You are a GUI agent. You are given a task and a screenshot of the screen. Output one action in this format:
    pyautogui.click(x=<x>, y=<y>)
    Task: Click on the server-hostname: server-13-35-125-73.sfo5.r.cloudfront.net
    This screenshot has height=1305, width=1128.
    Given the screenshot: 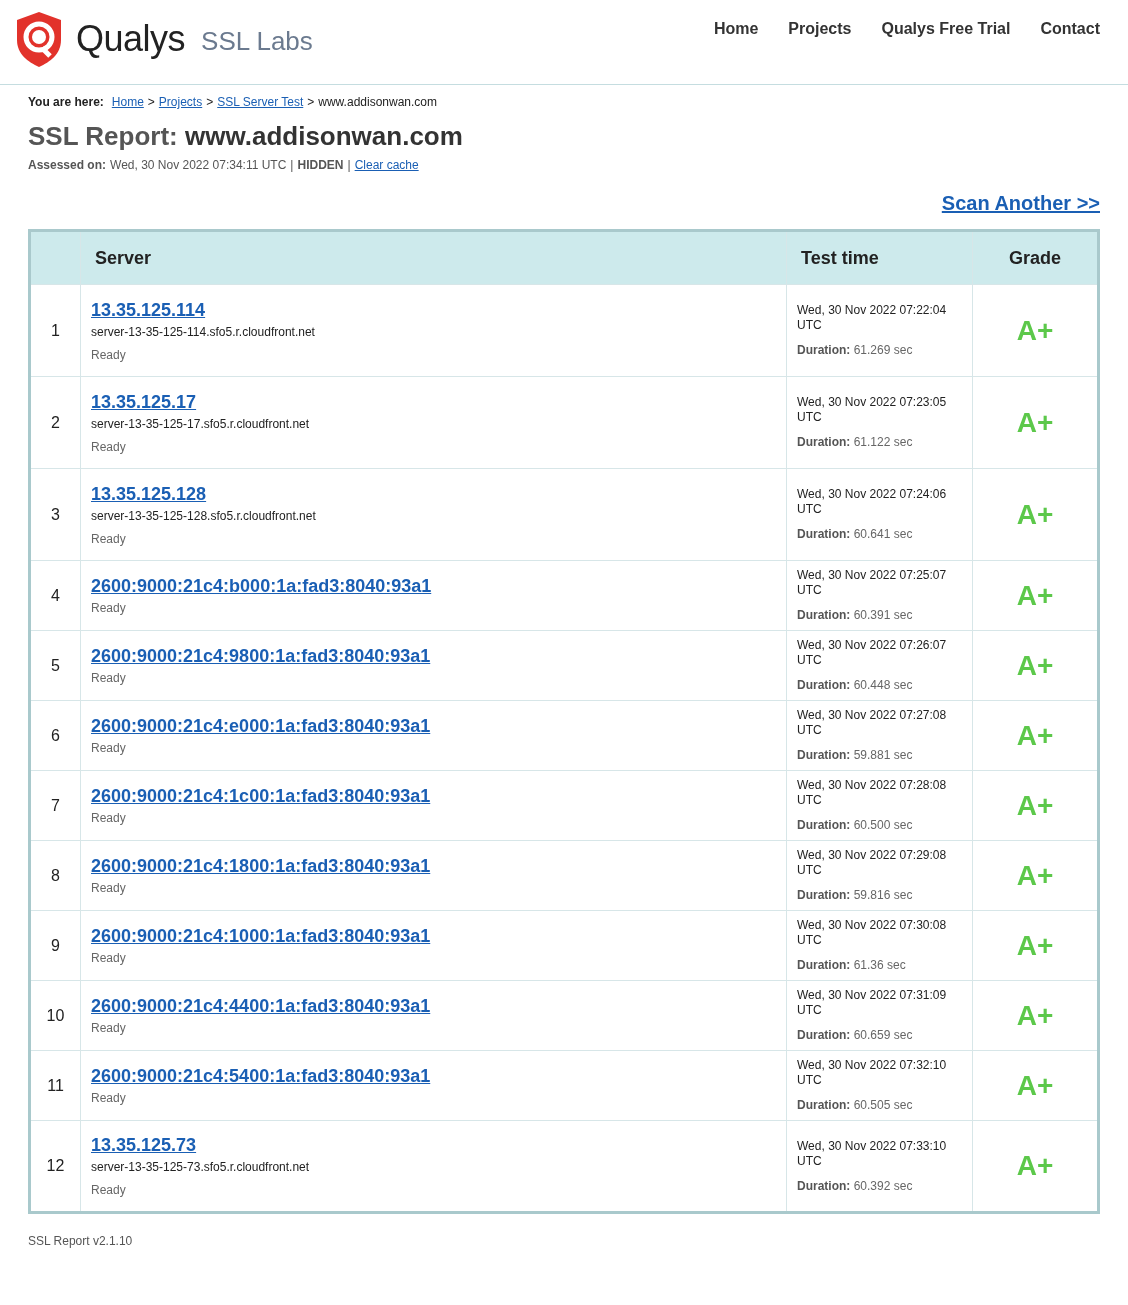 What is the action you would take?
    pyautogui.click(x=201, y=1167)
    